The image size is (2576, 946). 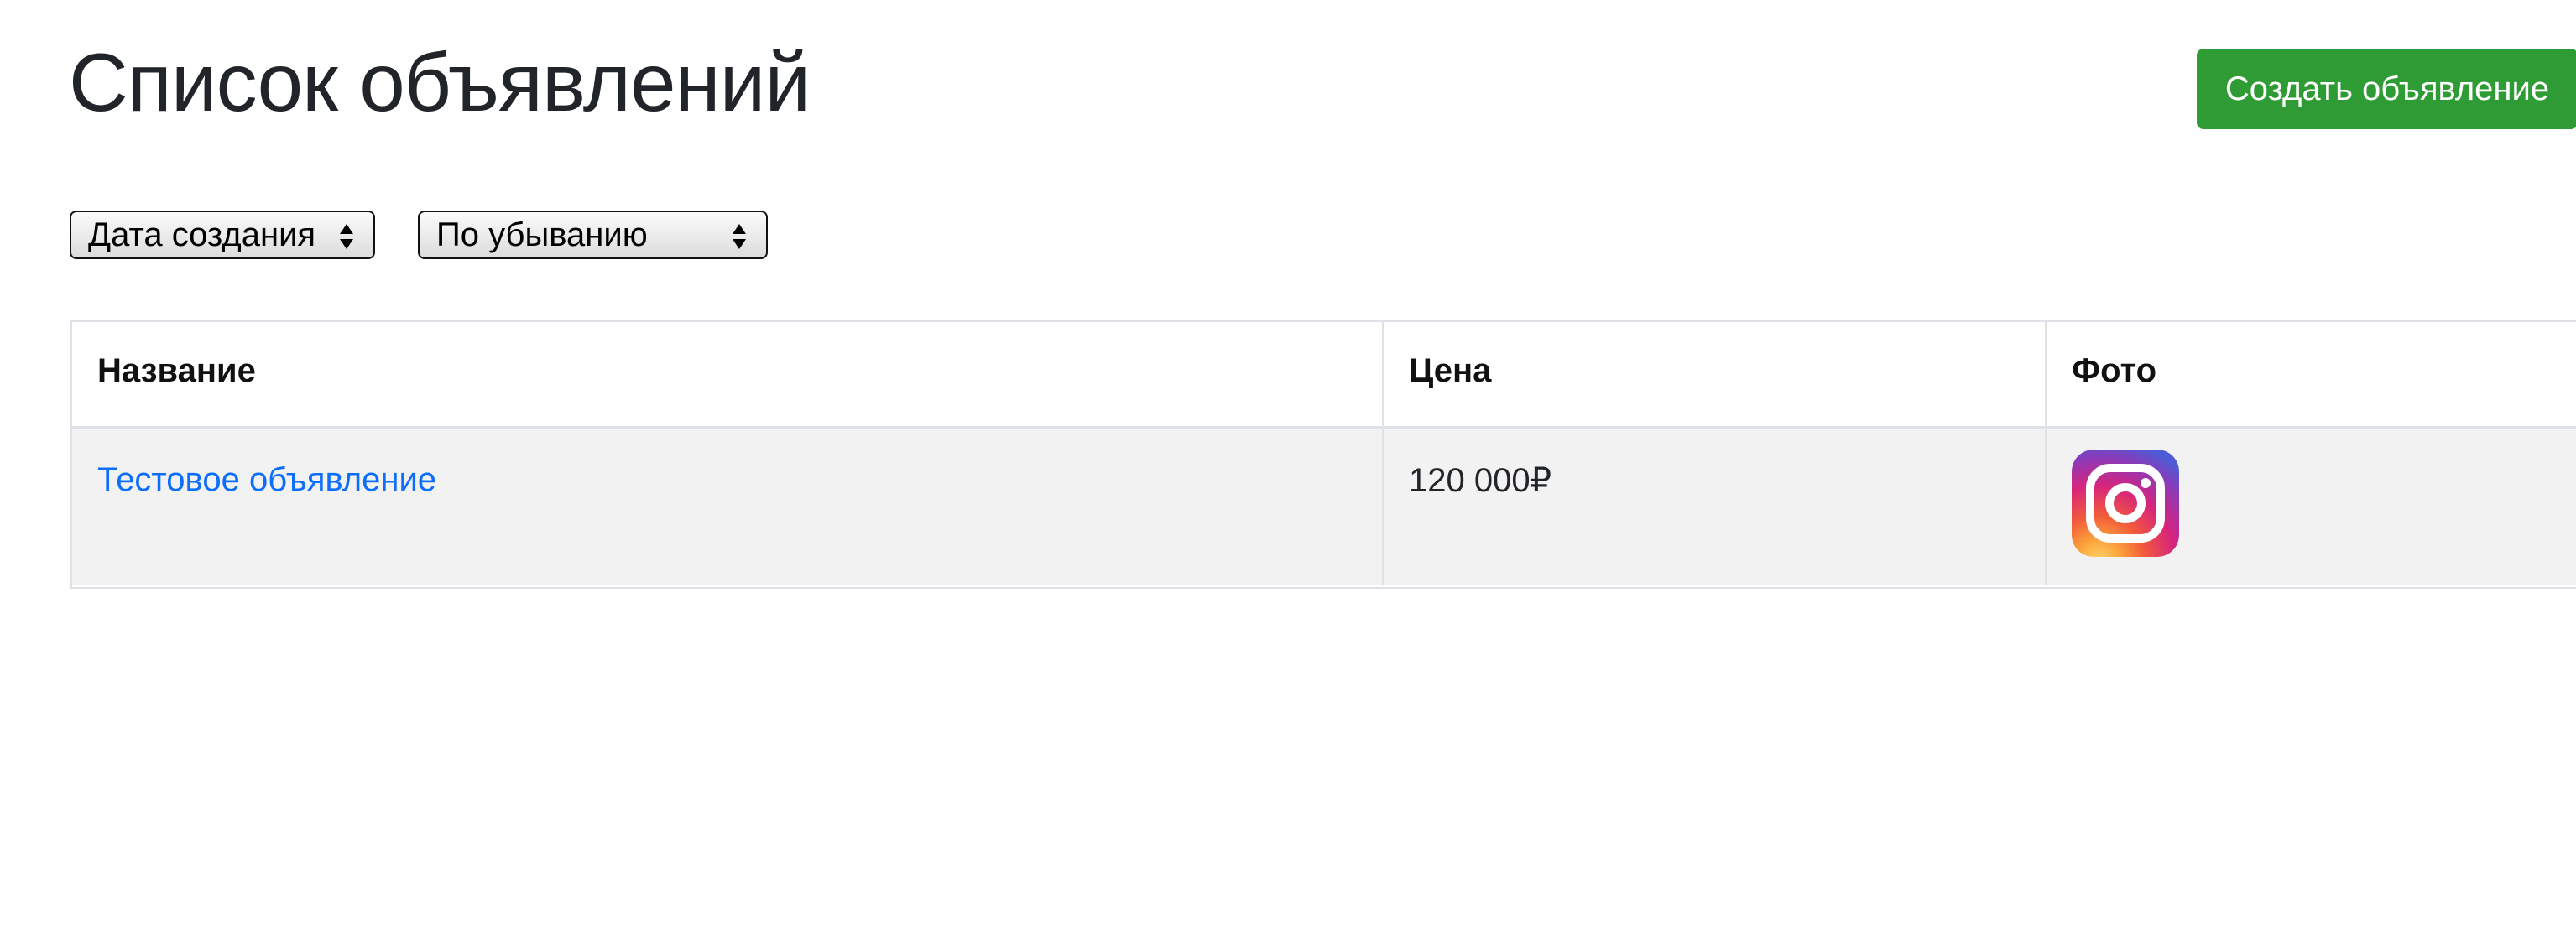 I want to click on sort-field-select: Дата создания, so click(x=222, y=235).